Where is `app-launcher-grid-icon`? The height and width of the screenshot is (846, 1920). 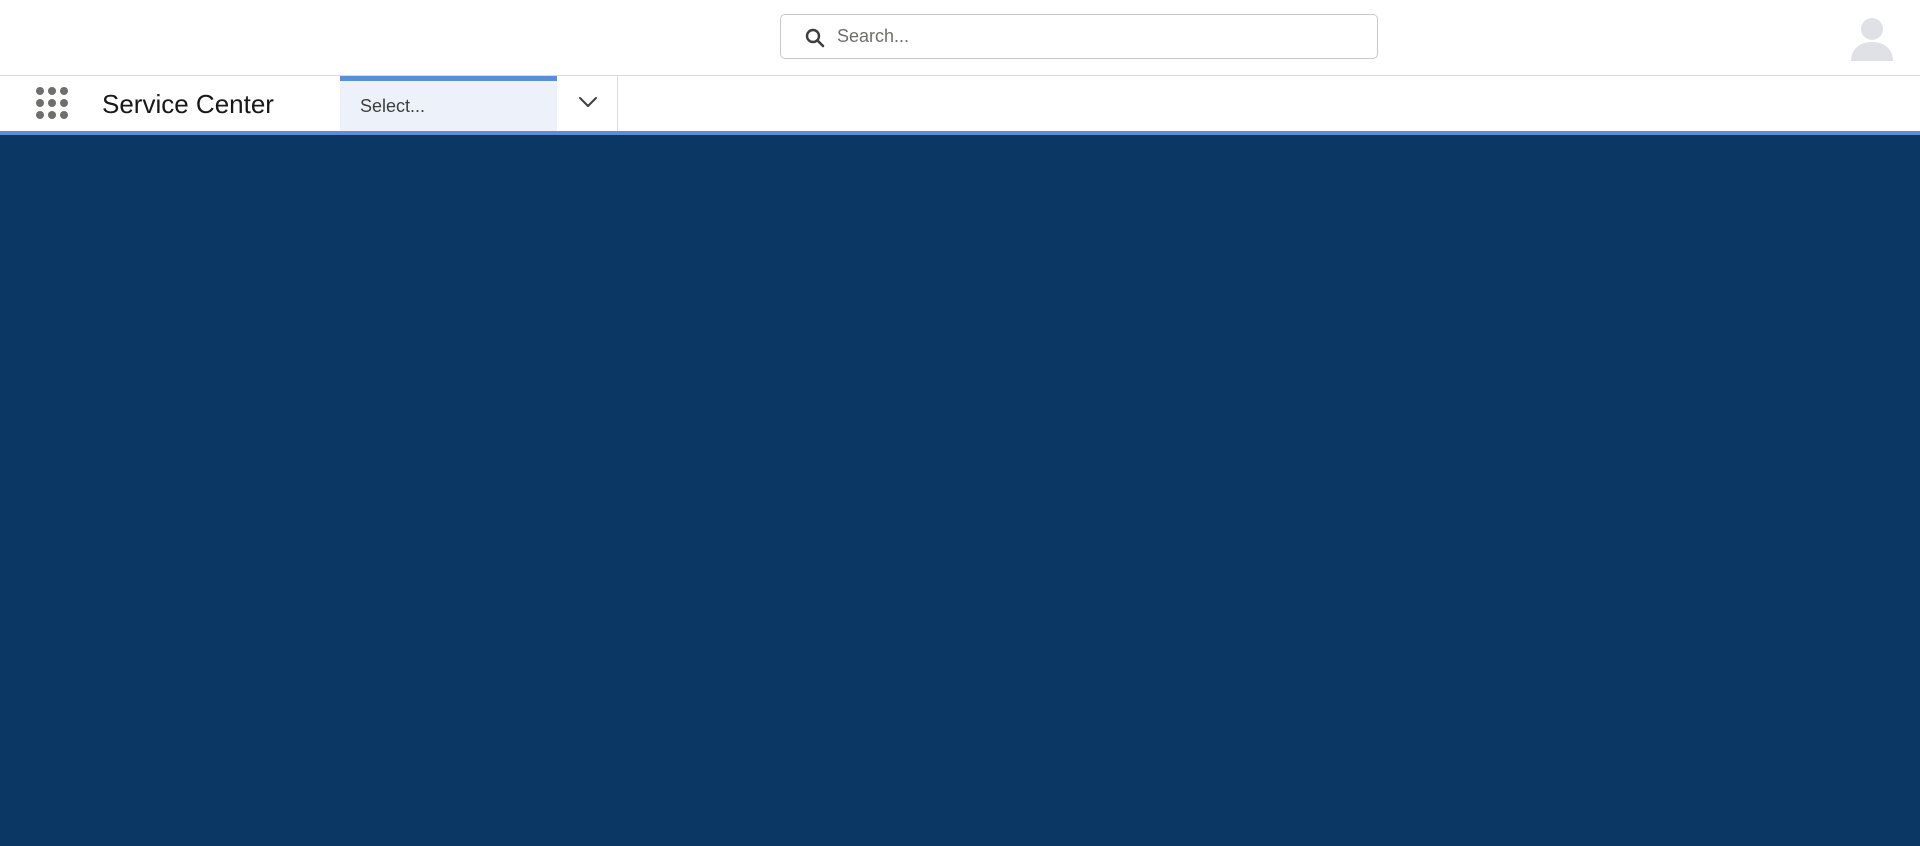
app-launcher-grid-icon is located at coordinates (52, 103).